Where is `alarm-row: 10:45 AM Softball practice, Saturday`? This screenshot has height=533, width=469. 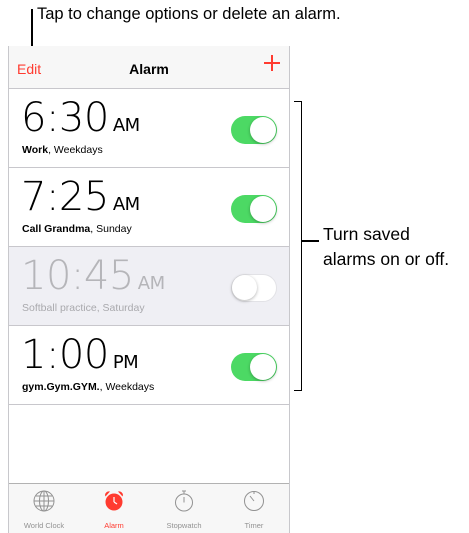 alarm-row: 10:45 AM Softball practice, Saturday is located at coordinates (149, 286).